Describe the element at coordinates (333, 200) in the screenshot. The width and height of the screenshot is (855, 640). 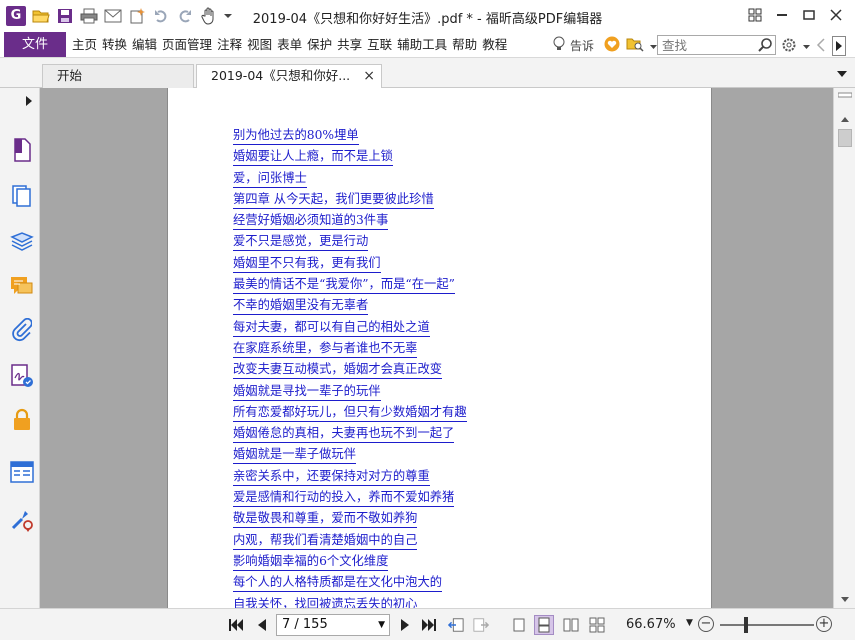
I see `toc-link: 第四章 从今天起，我们更要彼此珍惜` at that location.